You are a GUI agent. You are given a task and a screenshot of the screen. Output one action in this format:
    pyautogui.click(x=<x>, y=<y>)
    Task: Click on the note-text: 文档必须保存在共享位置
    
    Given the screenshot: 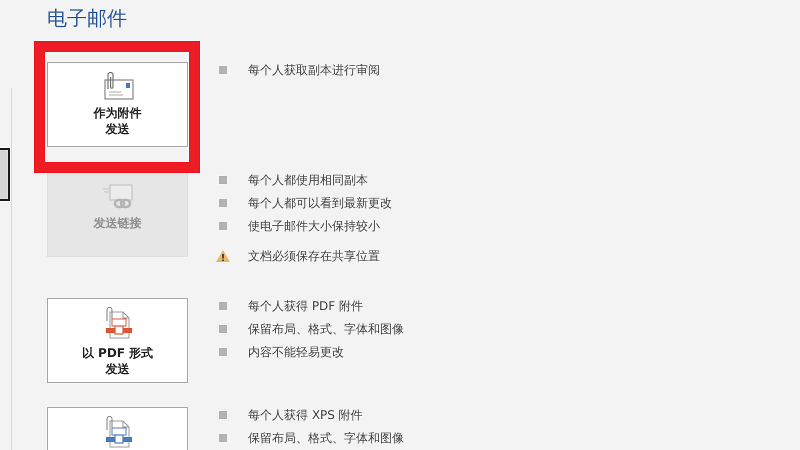 What is the action you would take?
    pyautogui.click(x=314, y=256)
    